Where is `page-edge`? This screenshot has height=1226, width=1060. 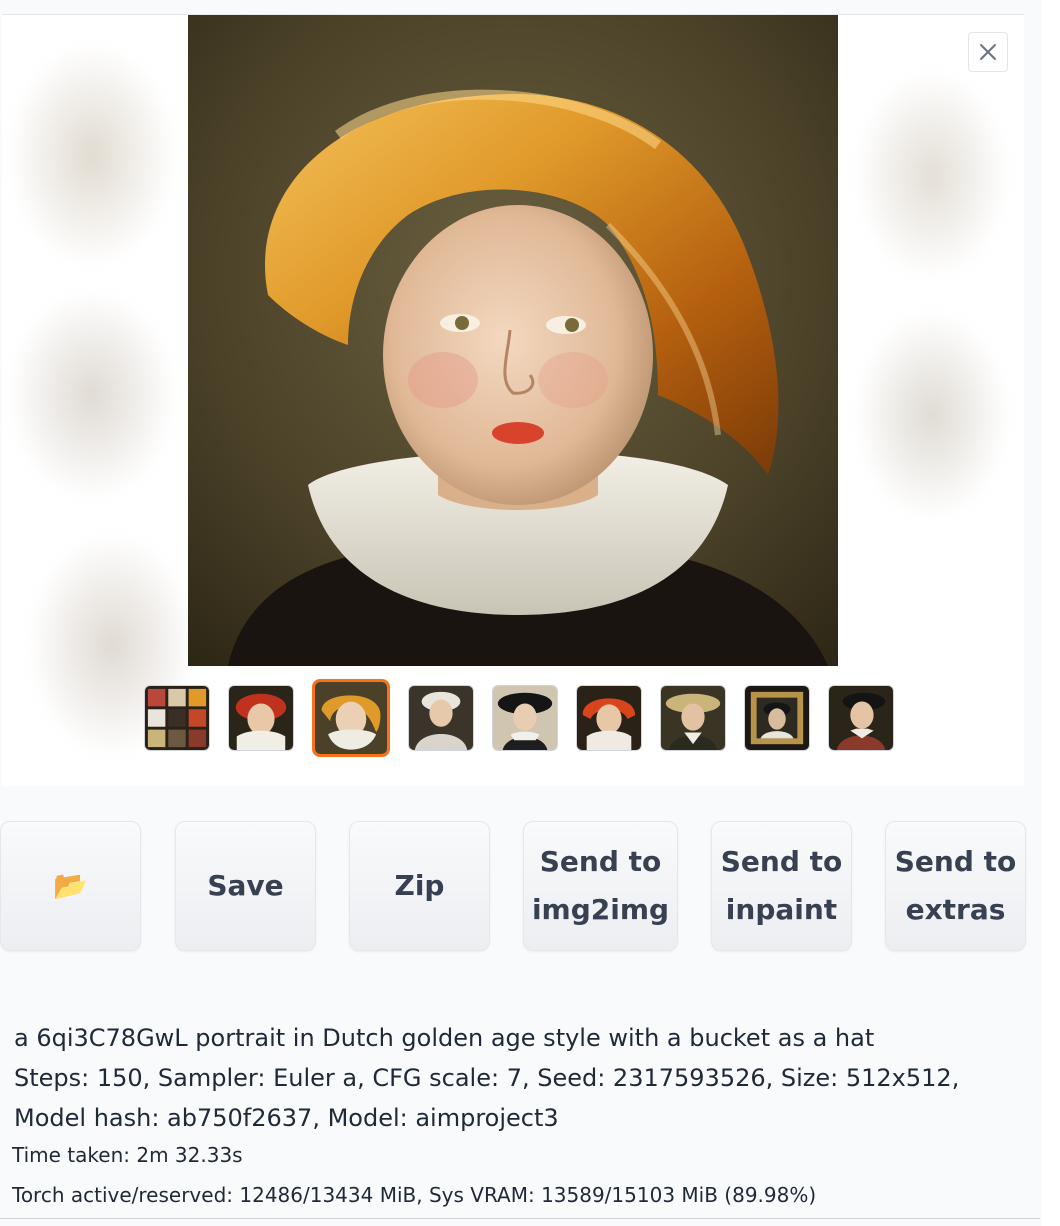
page-edge is located at coordinates (1051, 613).